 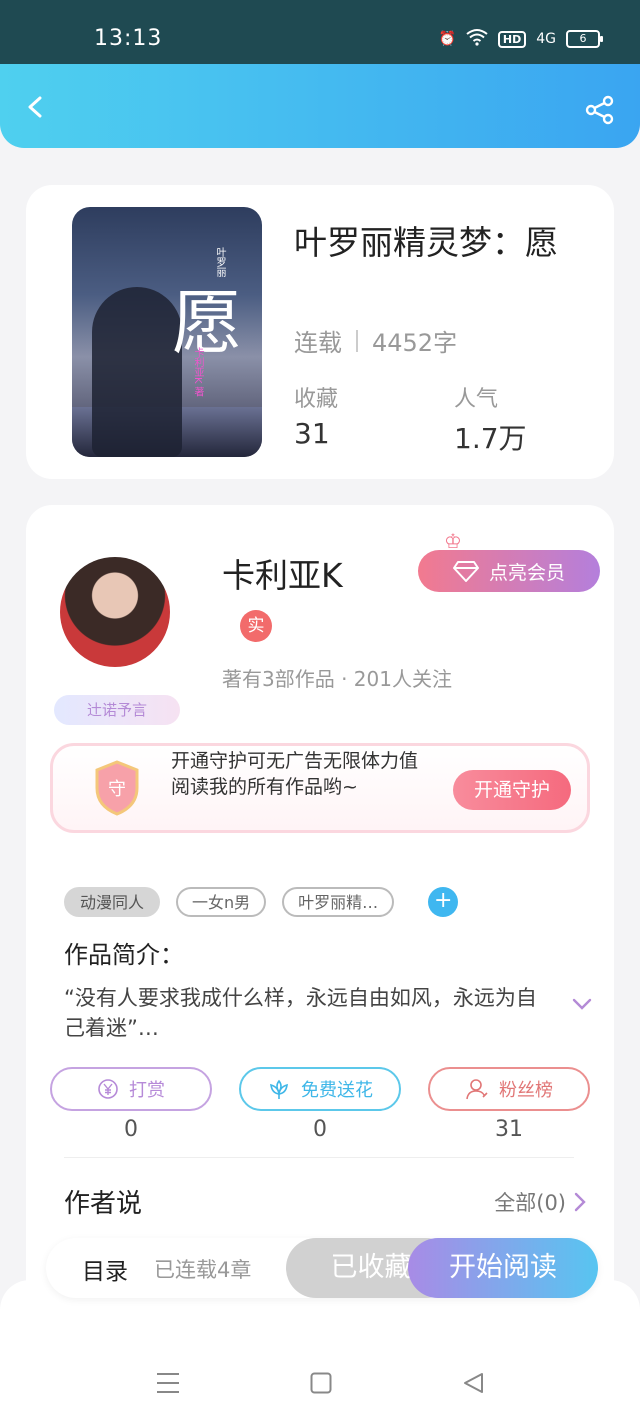 What do you see at coordinates (447, 39) in the screenshot?
I see `alarm-icon: ⏰` at bounding box center [447, 39].